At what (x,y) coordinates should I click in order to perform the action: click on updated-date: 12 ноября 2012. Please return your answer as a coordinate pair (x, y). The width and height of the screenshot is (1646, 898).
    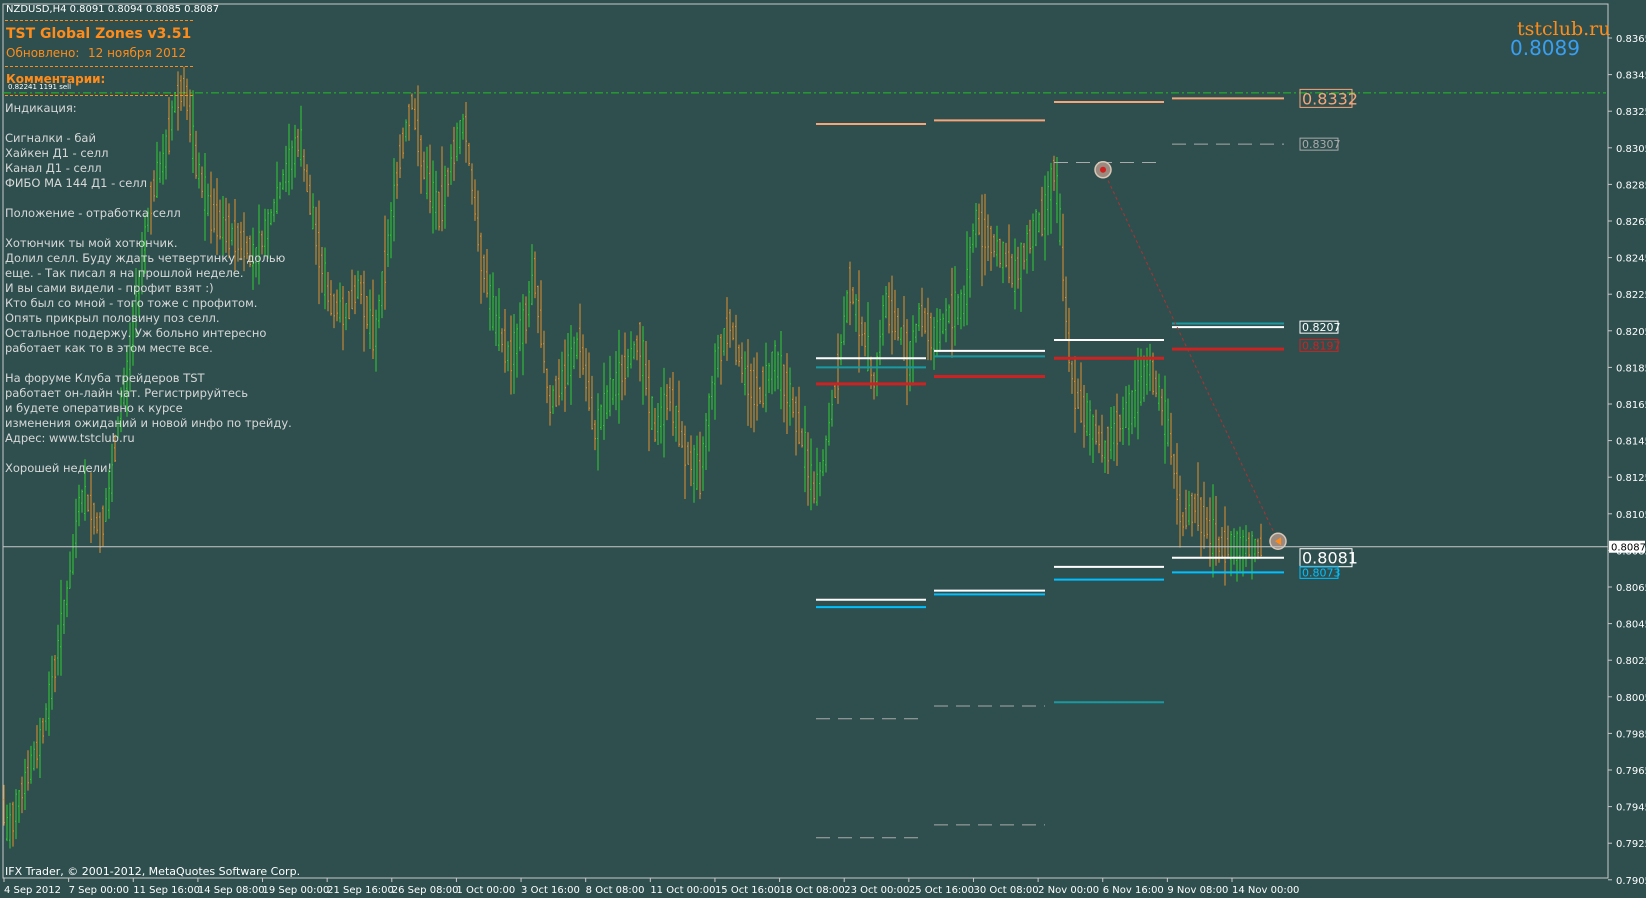
    Looking at the image, I should click on (137, 53).